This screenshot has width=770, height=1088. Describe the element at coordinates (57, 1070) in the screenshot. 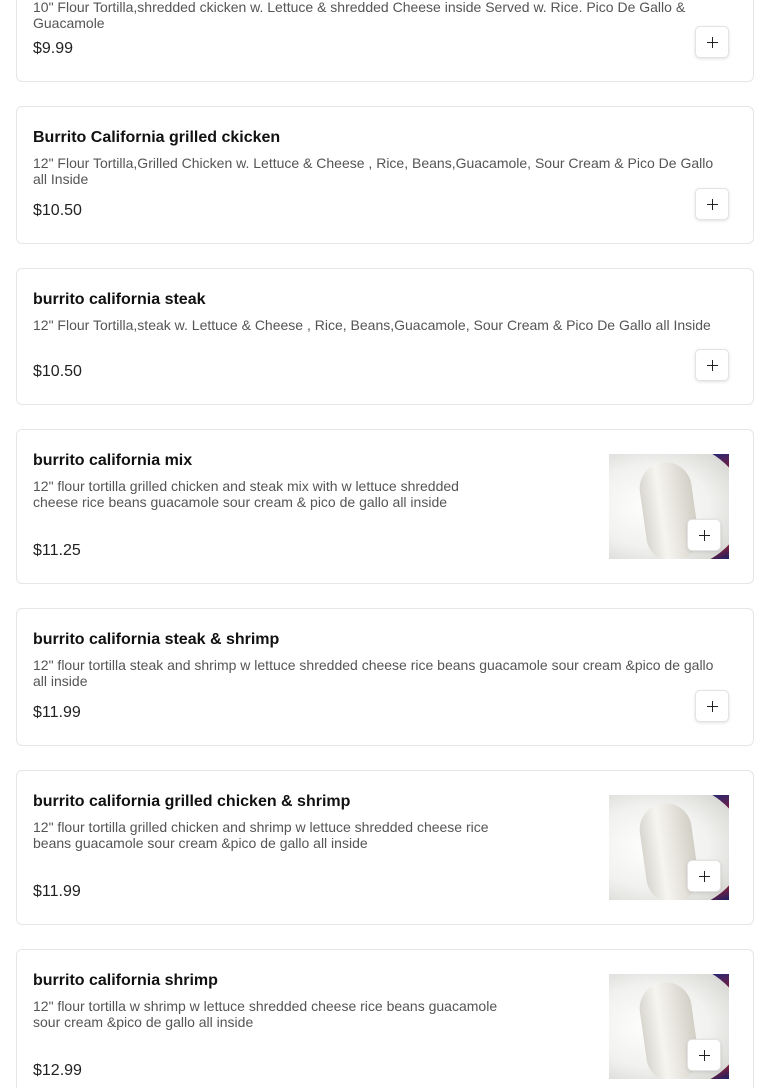

I see `menu-item-price: $12.99` at that location.